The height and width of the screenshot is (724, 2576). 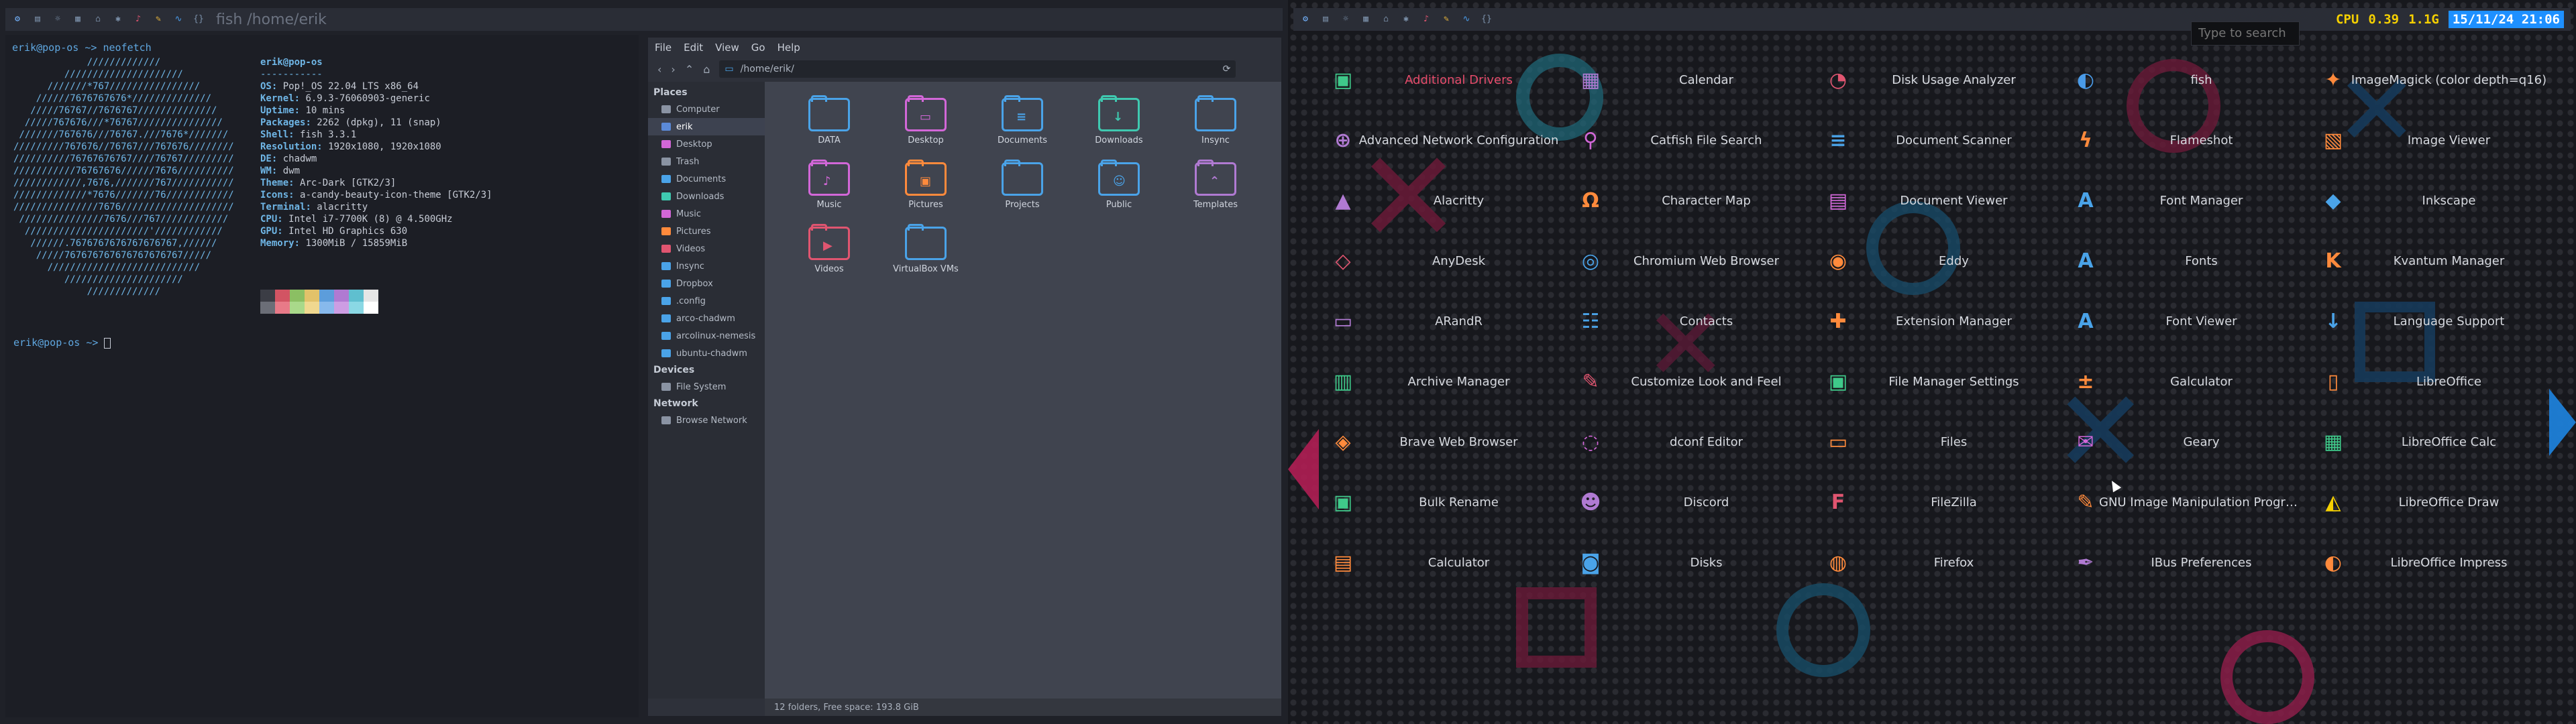 I want to click on menu-item: File, so click(x=663, y=48).